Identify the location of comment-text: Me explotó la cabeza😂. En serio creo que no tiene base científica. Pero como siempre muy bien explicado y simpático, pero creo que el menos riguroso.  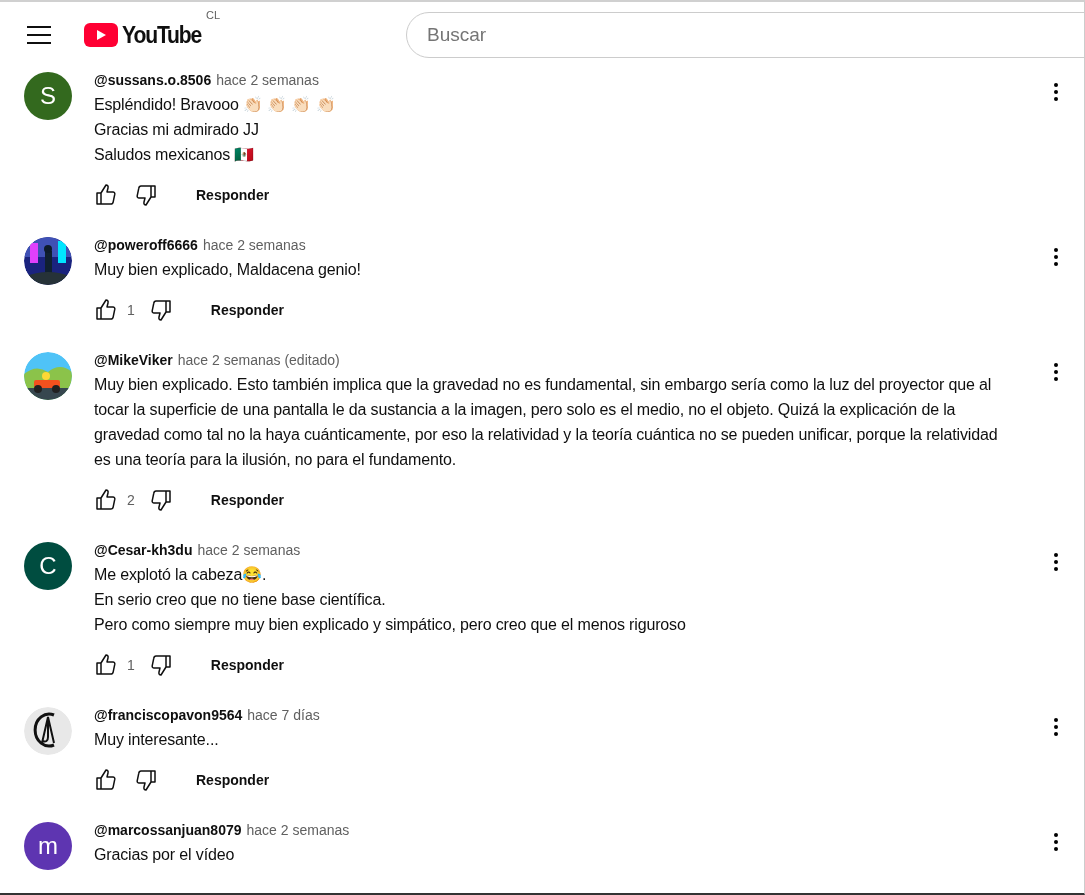
(390, 600).